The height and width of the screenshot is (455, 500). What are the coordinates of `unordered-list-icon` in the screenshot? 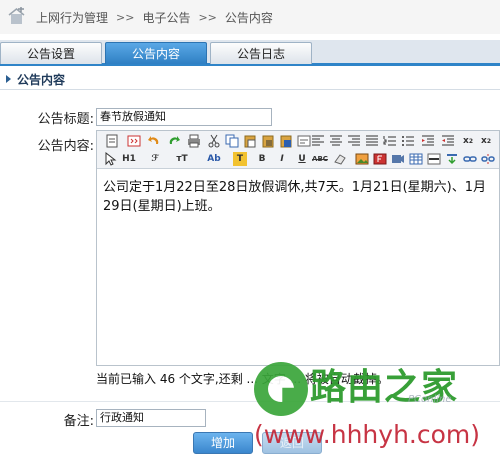 It's located at (408, 141).